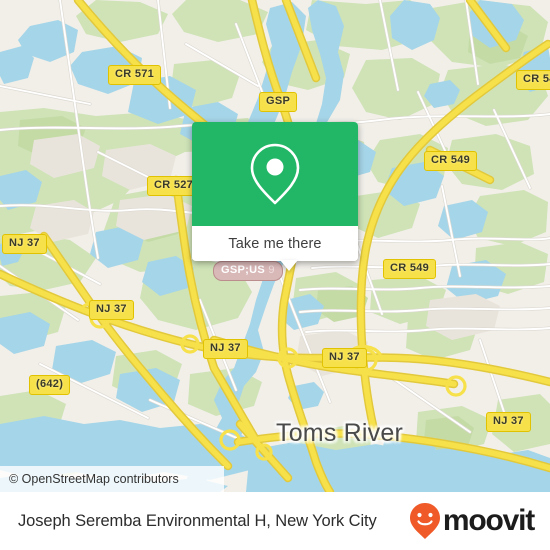 Image resolution: width=550 pixels, height=550 pixels. I want to click on popup-cta-footer: Take me there, so click(275, 248).